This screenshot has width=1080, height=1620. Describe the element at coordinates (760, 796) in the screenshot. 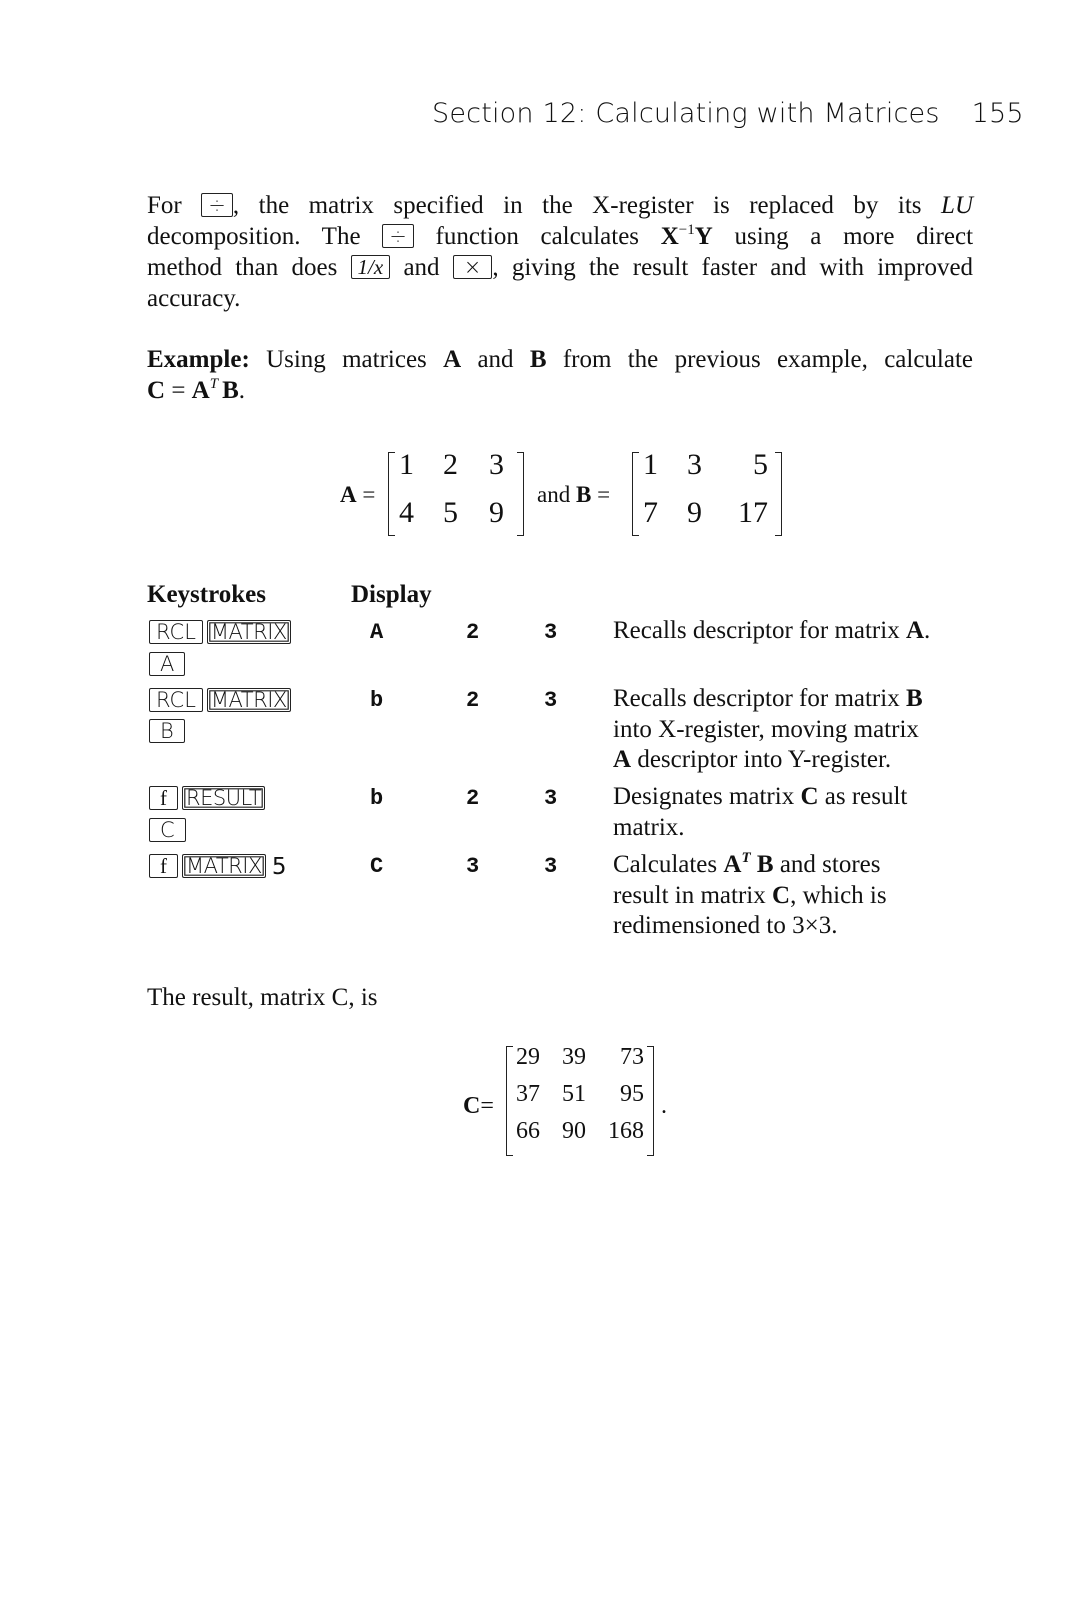

I see `desc-line: Designates matrix C as result` at that location.